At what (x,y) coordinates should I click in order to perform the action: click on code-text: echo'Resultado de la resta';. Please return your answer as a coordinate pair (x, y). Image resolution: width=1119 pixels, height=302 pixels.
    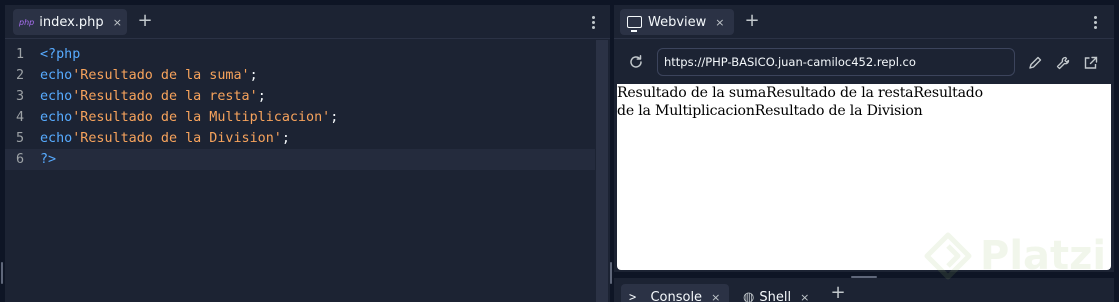
    Looking at the image, I should click on (153, 96).